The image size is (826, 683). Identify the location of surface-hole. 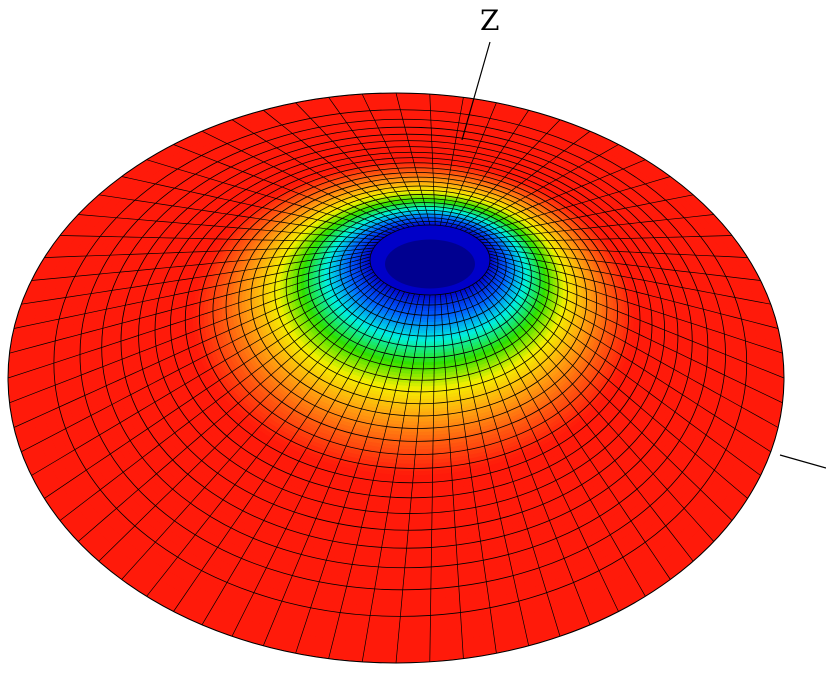
(430, 264).